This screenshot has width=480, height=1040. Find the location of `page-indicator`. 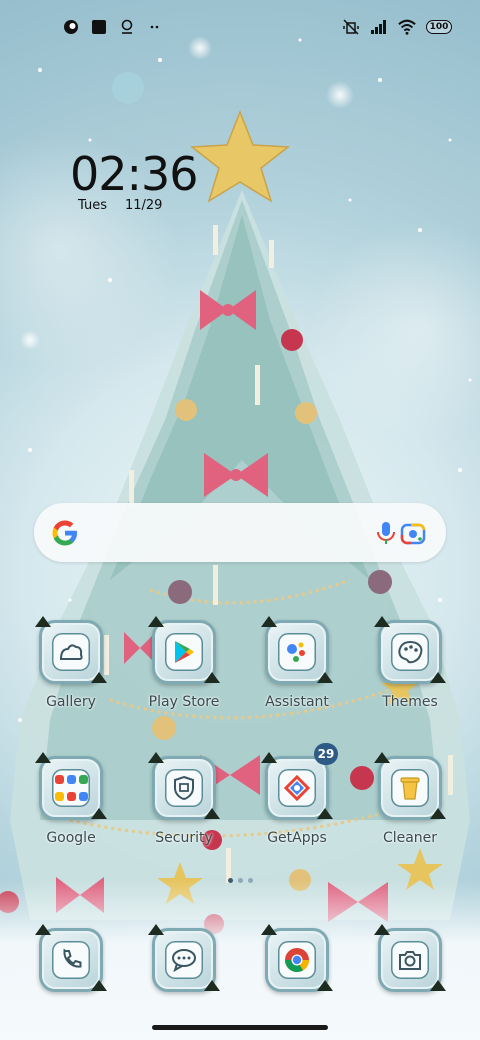

page-indicator is located at coordinates (240, 880).